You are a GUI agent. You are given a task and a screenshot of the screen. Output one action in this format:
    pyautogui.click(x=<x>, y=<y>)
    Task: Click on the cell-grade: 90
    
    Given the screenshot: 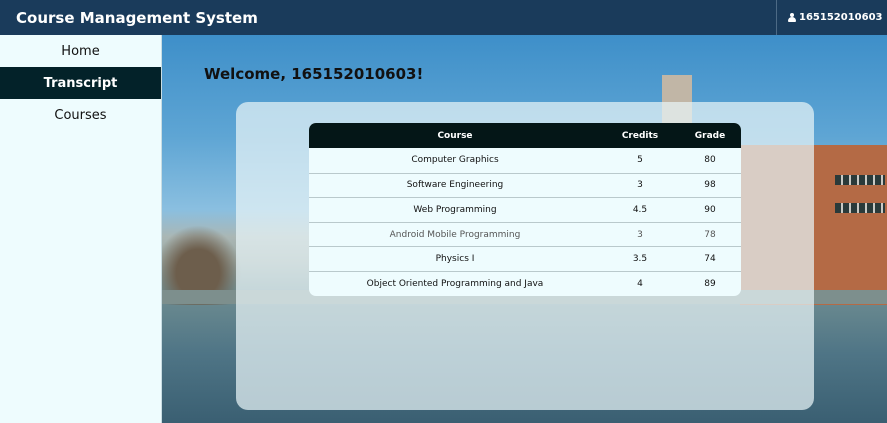 What is the action you would take?
    pyautogui.click(x=710, y=209)
    